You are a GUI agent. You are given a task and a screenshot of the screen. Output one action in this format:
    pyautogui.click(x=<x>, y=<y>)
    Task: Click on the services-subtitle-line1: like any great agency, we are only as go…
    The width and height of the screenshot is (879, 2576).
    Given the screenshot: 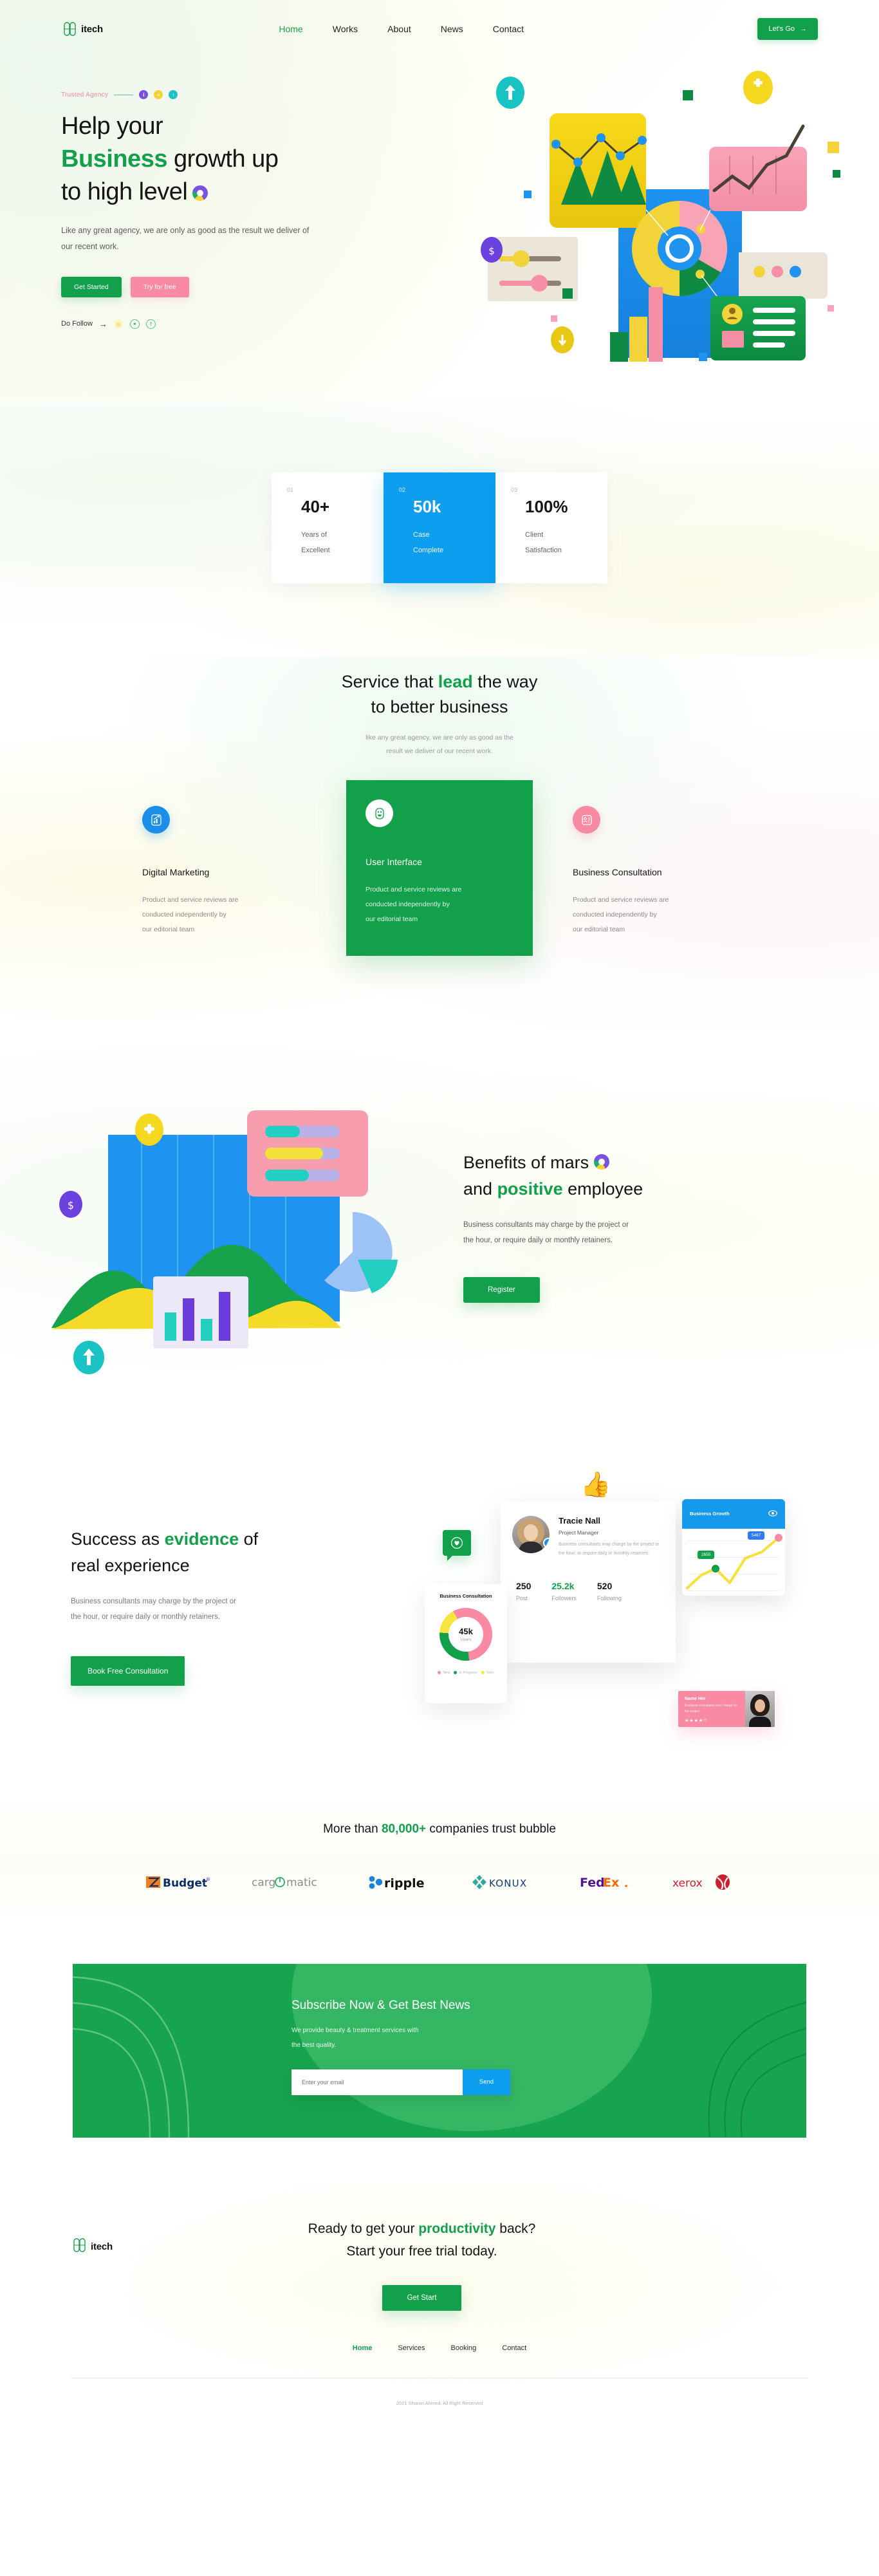 What is the action you would take?
    pyautogui.click(x=439, y=738)
    